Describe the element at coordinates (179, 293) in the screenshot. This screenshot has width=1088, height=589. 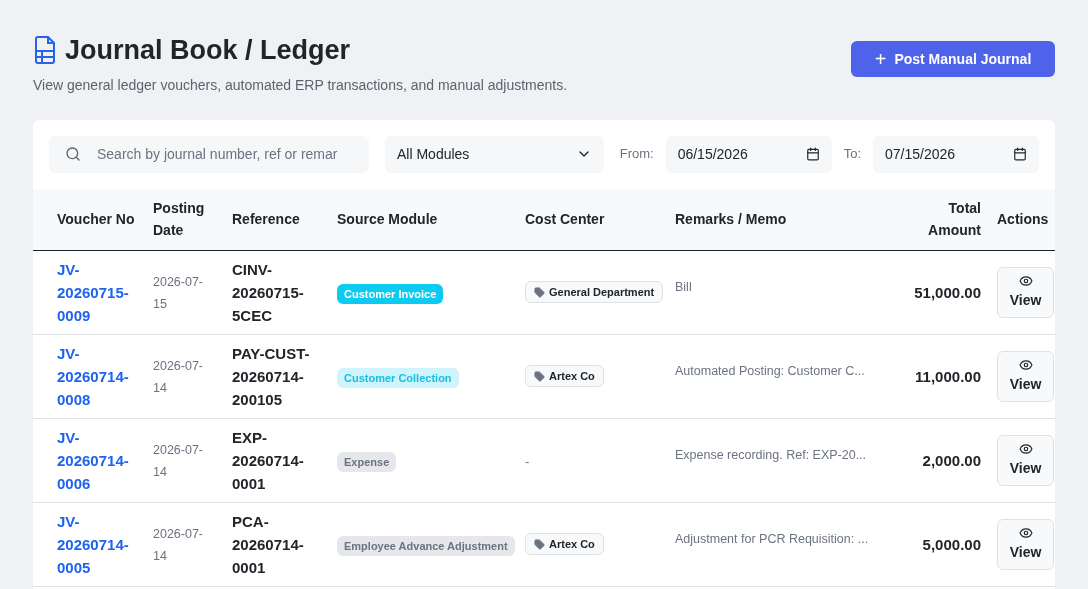
I see `posting-date: 2026-07-15` at that location.